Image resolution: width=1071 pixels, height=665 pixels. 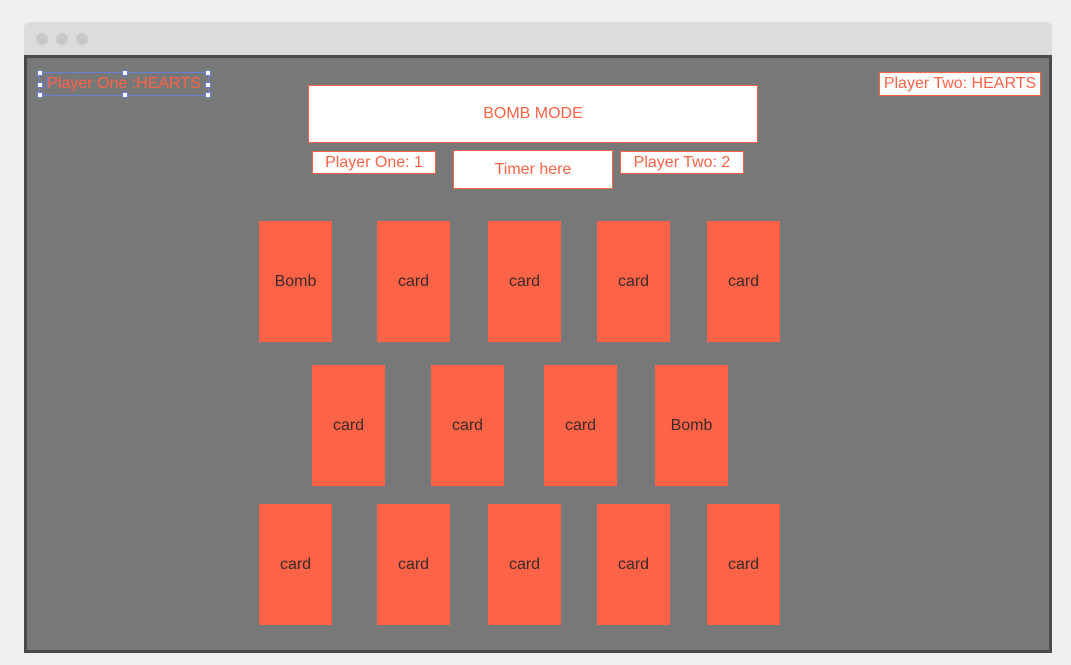 What do you see at coordinates (62, 39) in the screenshot?
I see `minimize-dot` at bounding box center [62, 39].